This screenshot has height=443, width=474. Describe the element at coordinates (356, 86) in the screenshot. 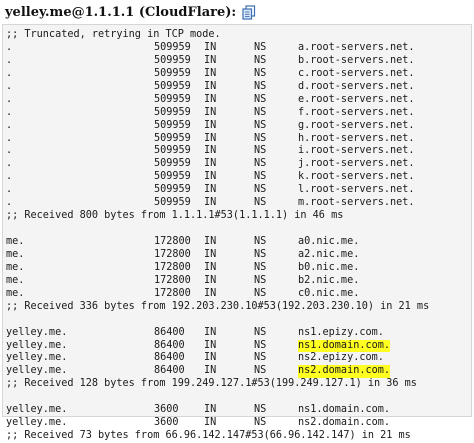

I see `record-value: d.root-servers.net.` at that location.